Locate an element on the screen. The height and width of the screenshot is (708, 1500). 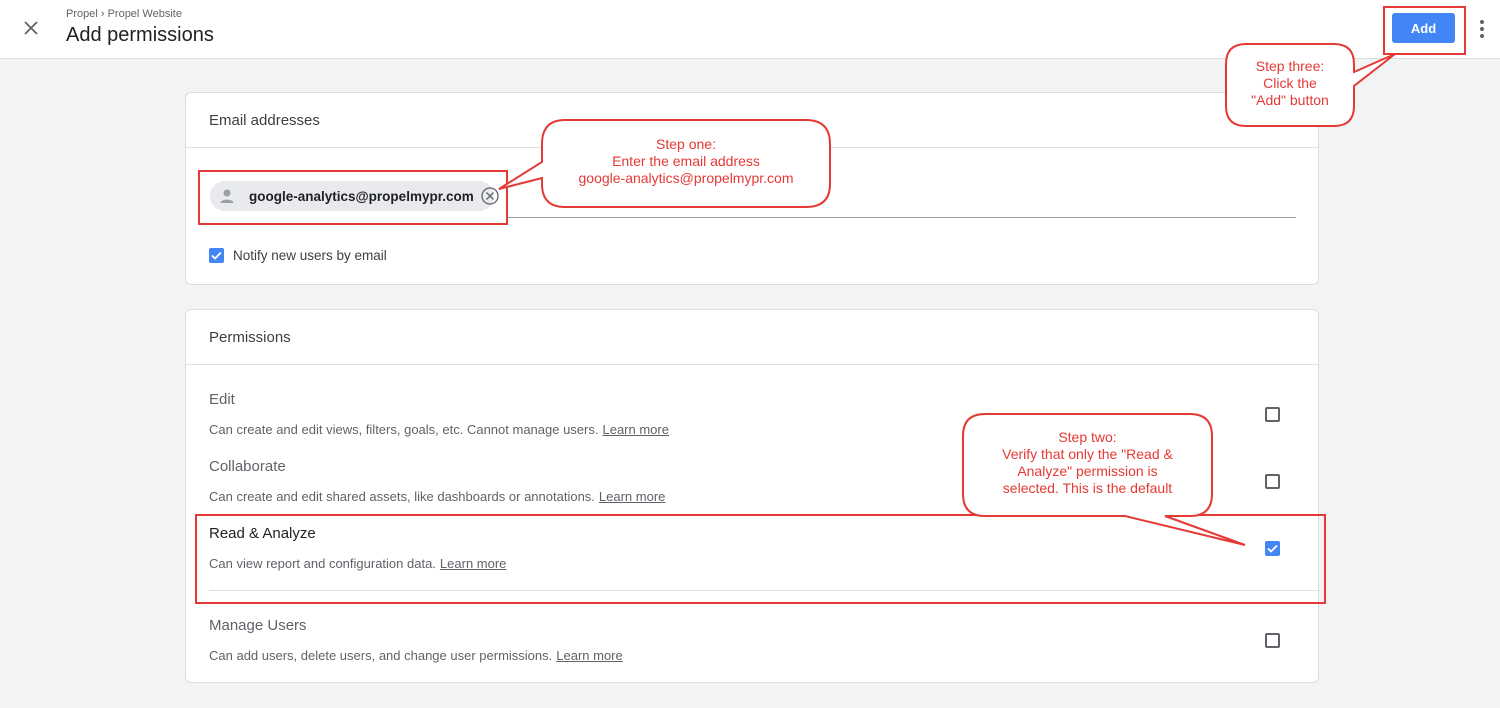
more-options-button is located at coordinates (1482, 29).